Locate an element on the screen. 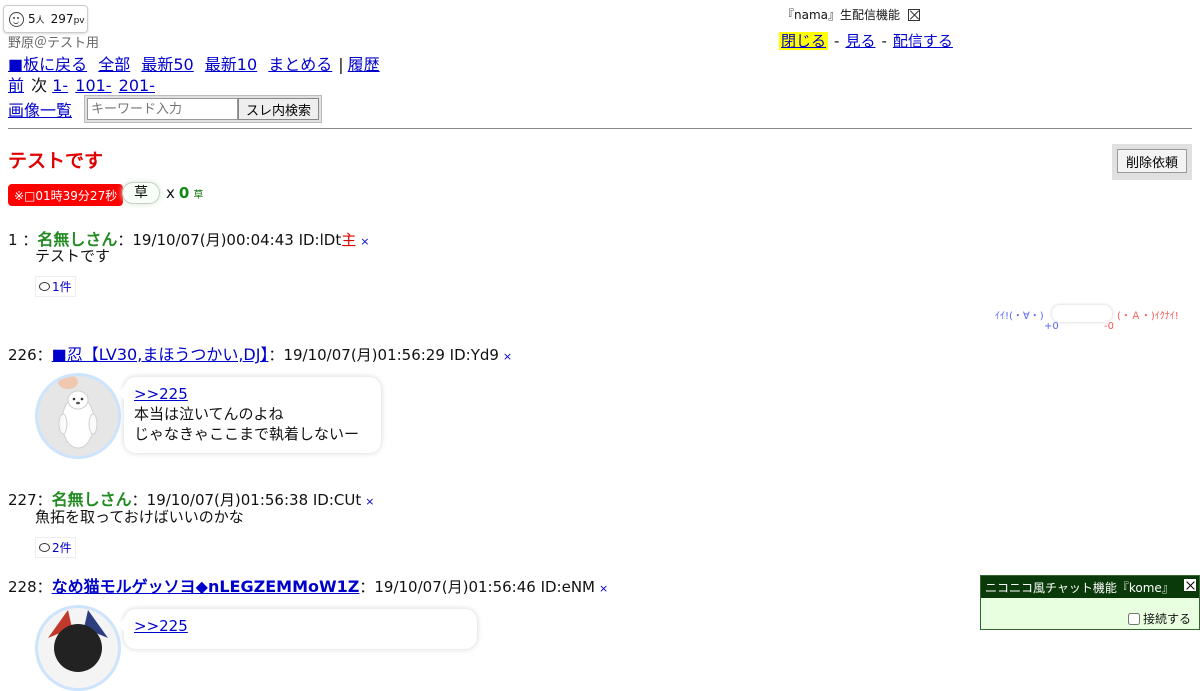  latest-10-link: 最新10 is located at coordinates (231, 64).